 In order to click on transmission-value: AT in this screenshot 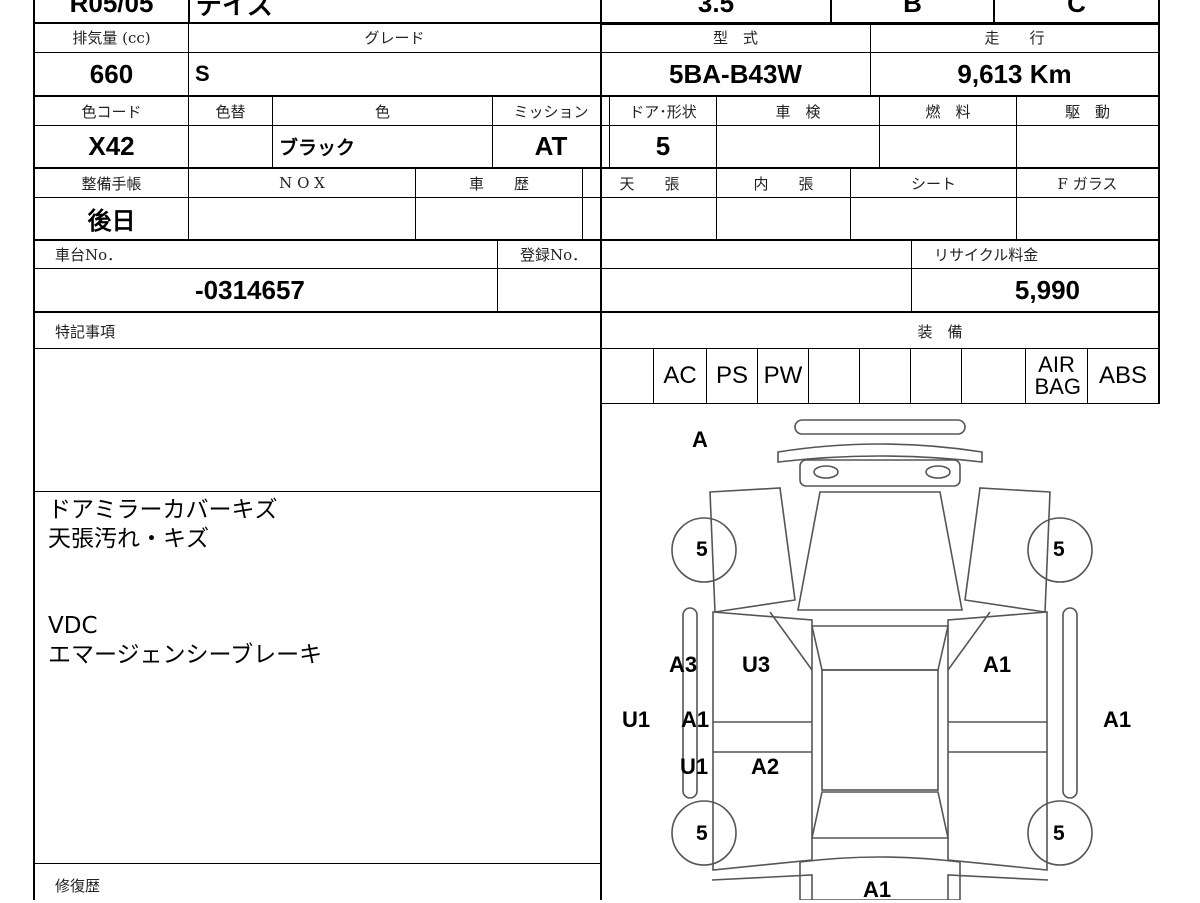, I will do `click(551, 146)`.